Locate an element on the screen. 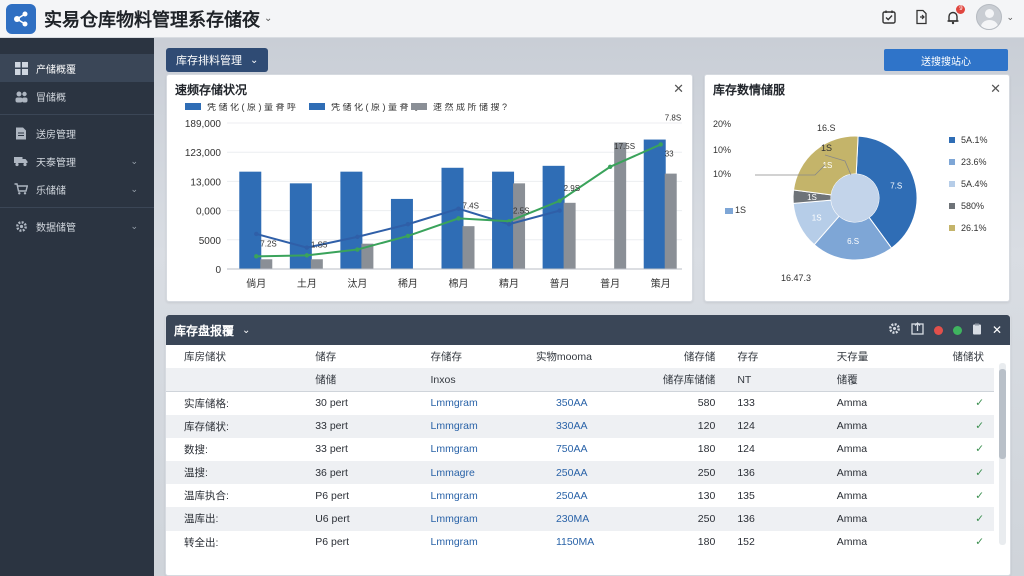 The image size is (1024, 576). bar-chart-title: 速频存储状况 is located at coordinates (211, 89).